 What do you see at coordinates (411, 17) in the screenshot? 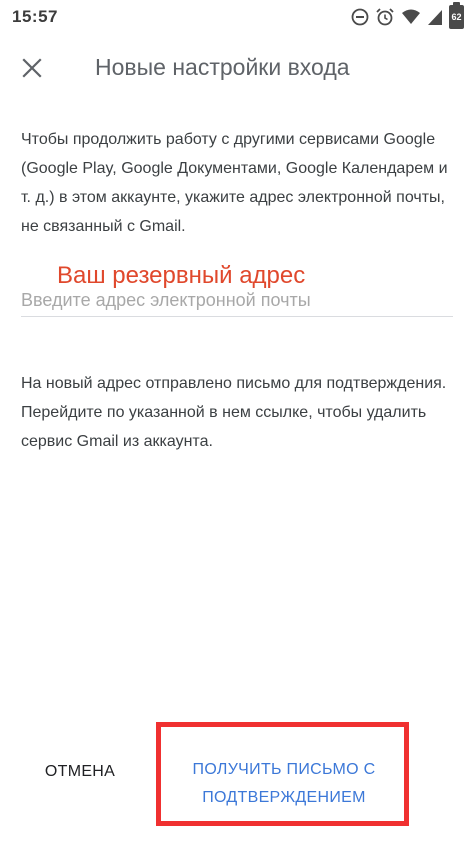
I see `wifi-icon` at bounding box center [411, 17].